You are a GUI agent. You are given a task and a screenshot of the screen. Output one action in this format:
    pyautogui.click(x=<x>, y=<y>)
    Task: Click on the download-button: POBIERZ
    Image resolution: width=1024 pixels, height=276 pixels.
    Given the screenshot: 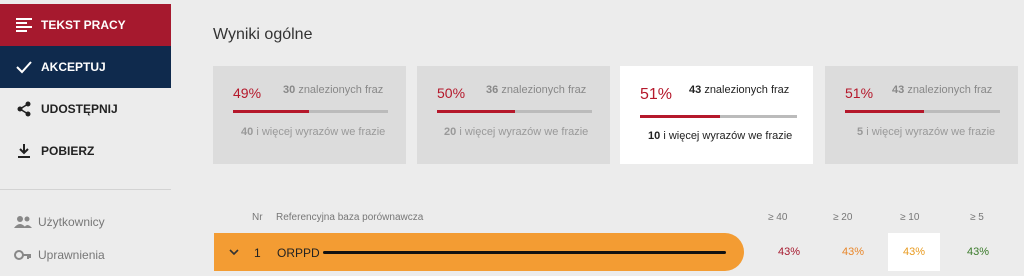 What is the action you would take?
    pyautogui.click(x=85, y=151)
    